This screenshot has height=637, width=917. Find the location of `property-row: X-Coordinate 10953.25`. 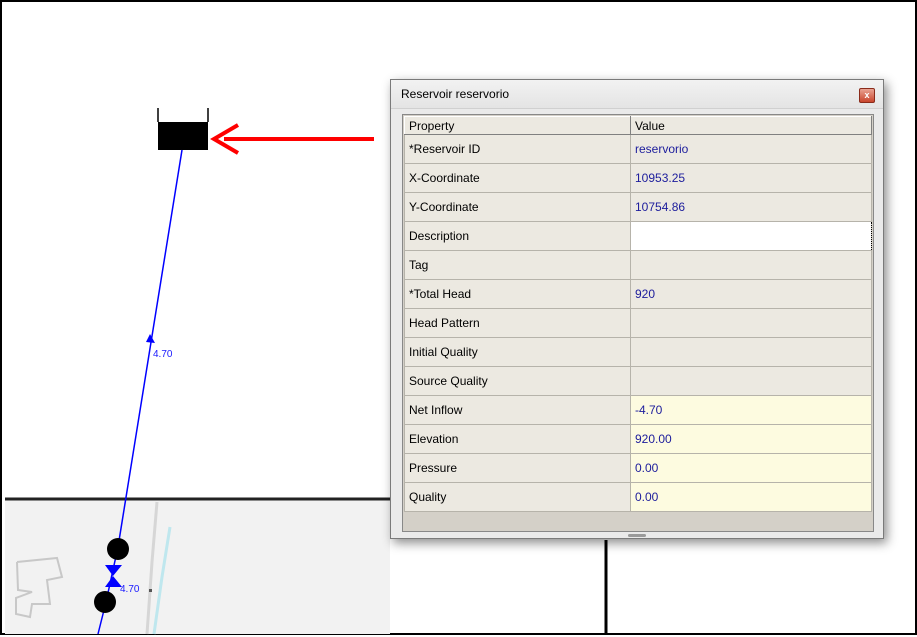

property-row: X-Coordinate 10953.25 is located at coordinates (638, 178).